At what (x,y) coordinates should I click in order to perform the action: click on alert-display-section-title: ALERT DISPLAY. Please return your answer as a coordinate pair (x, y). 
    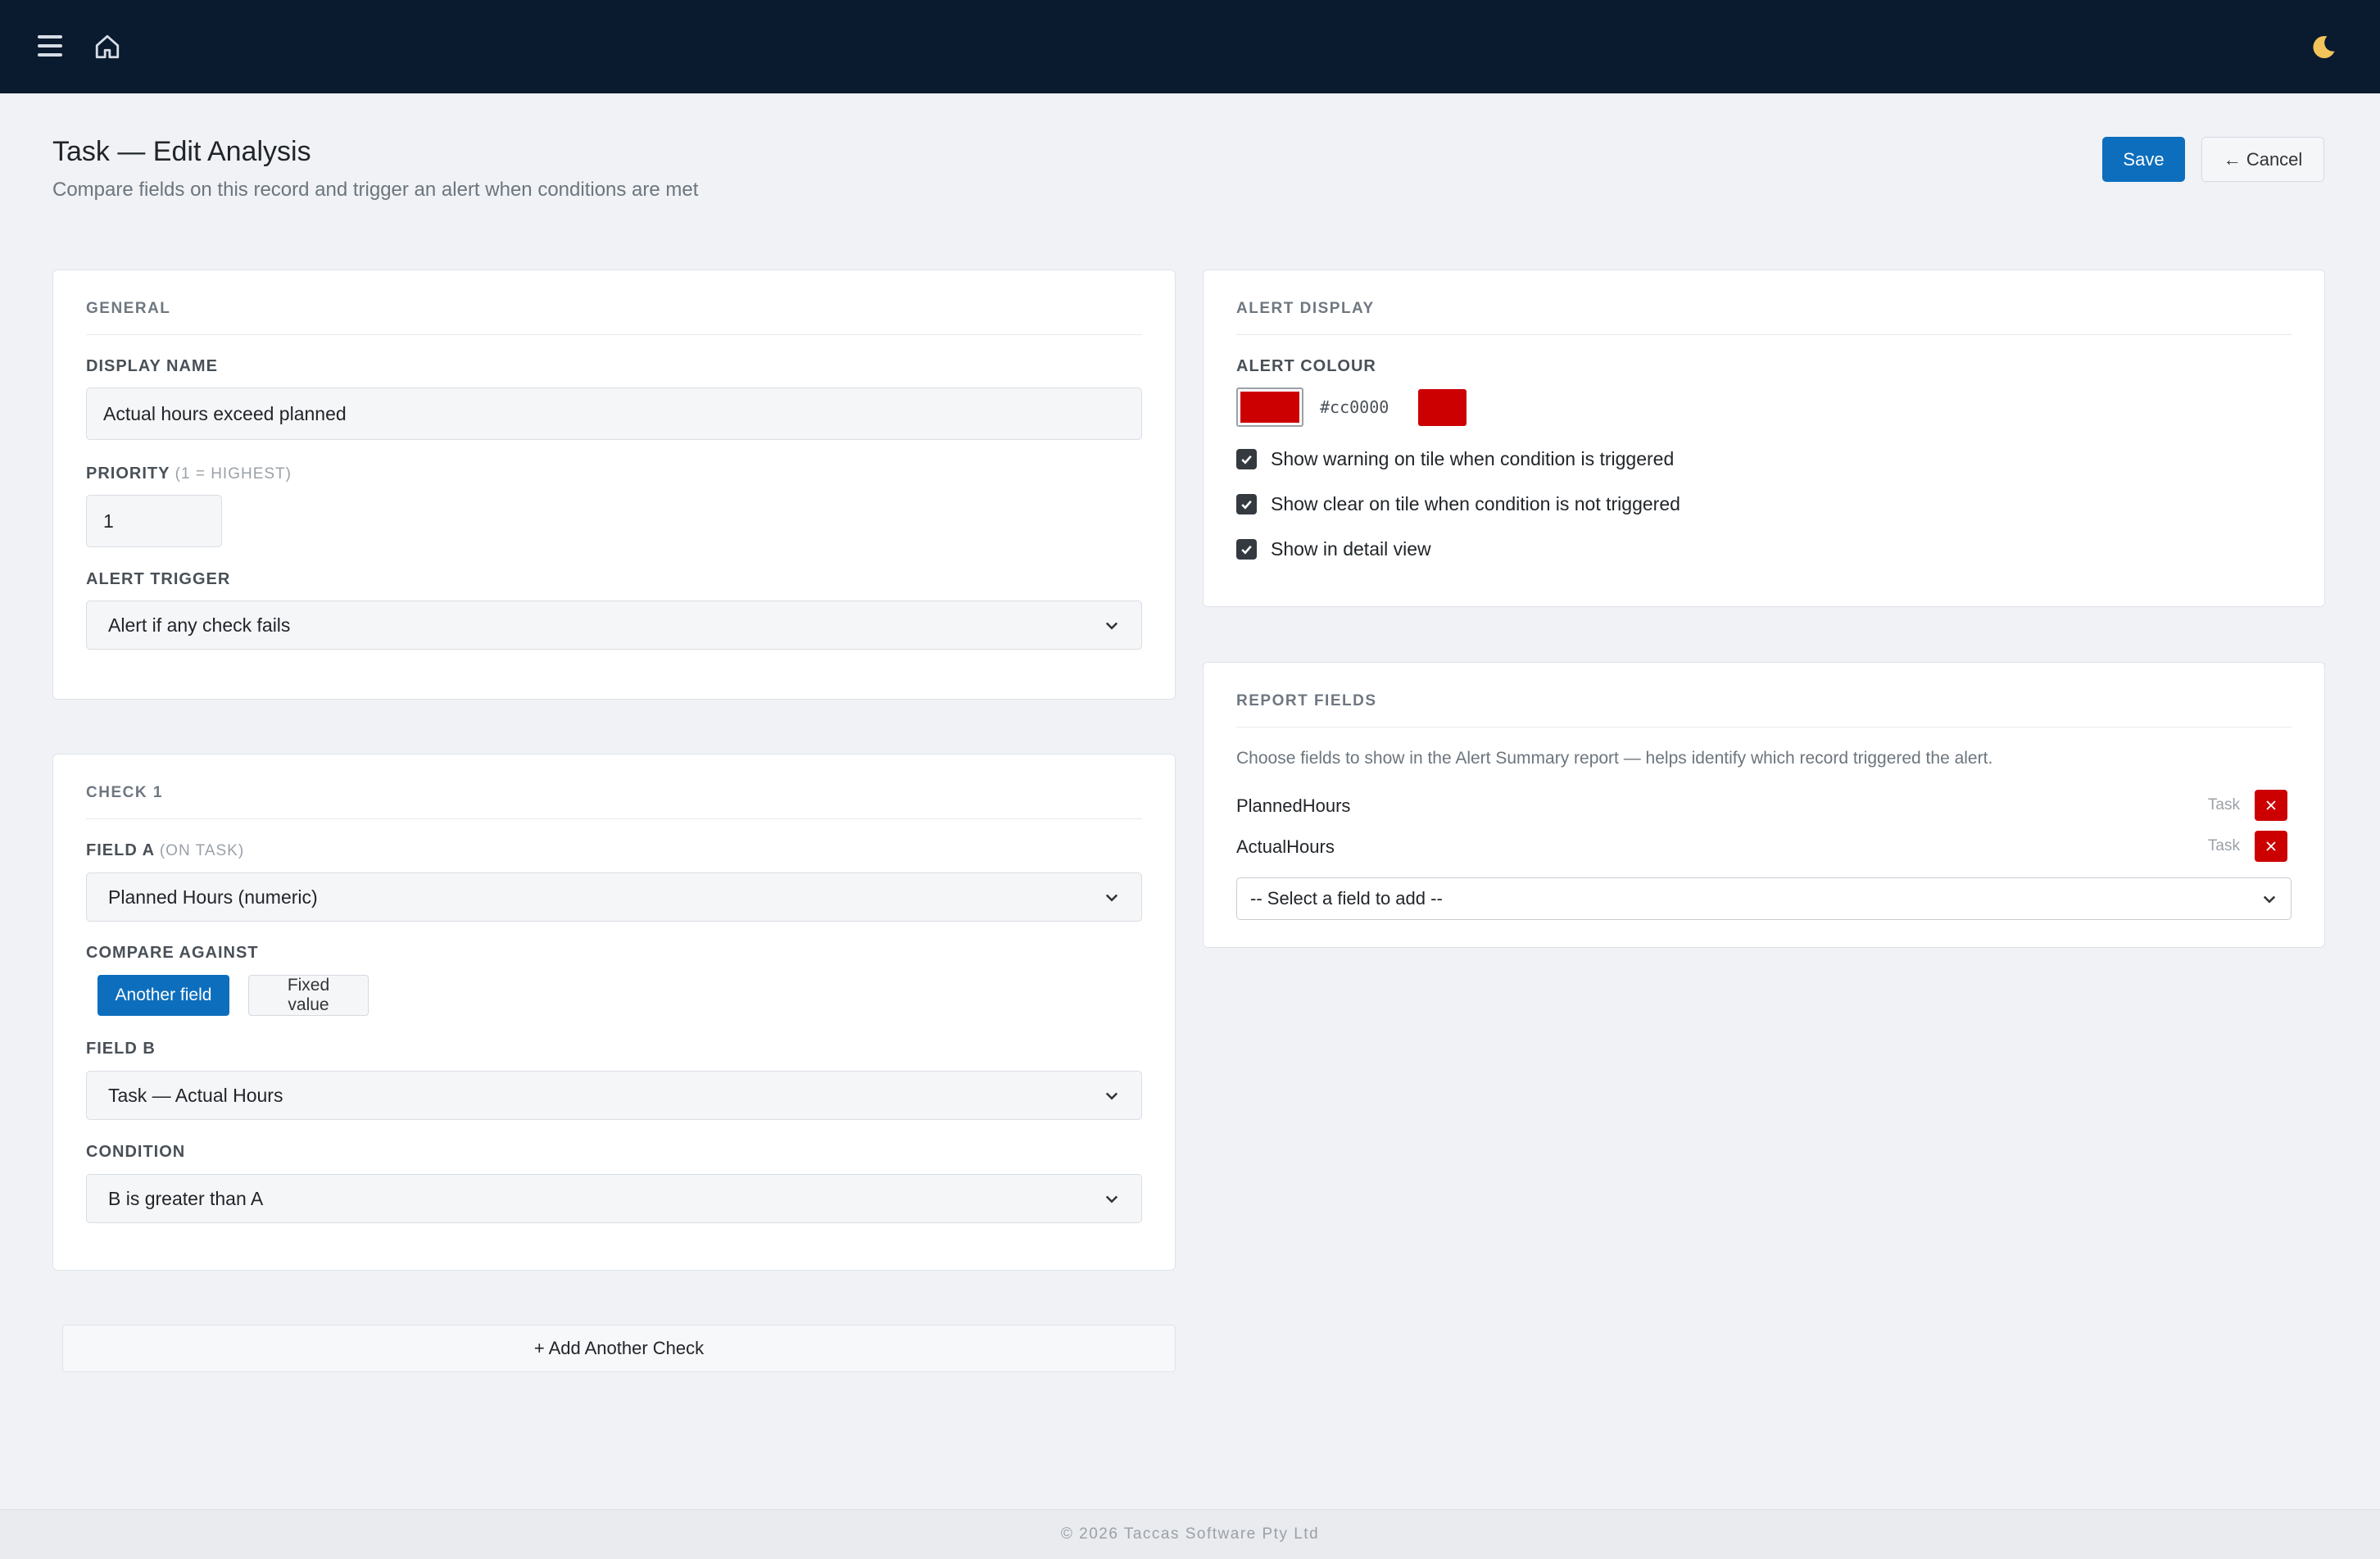
    Looking at the image, I should click on (1764, 317).